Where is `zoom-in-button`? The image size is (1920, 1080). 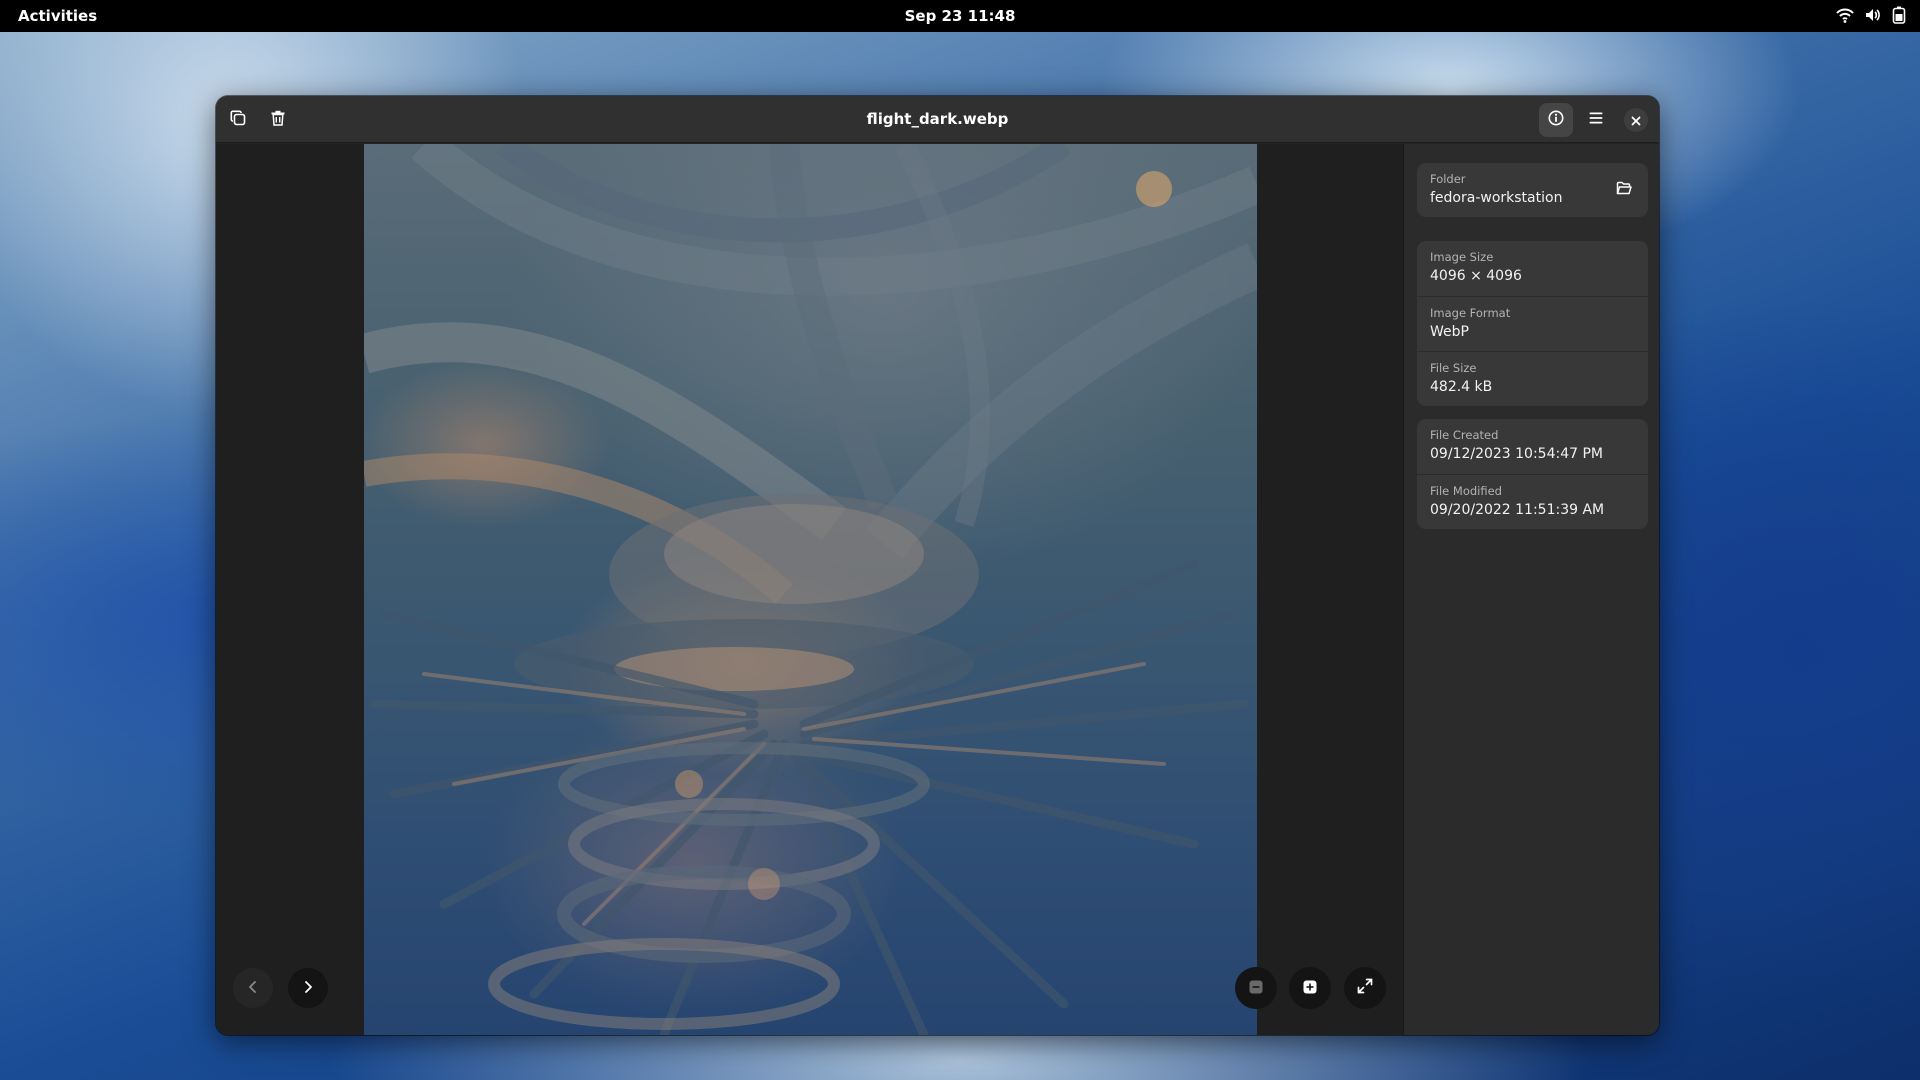
zoom-in-button is located at coordinates (1310, 988).